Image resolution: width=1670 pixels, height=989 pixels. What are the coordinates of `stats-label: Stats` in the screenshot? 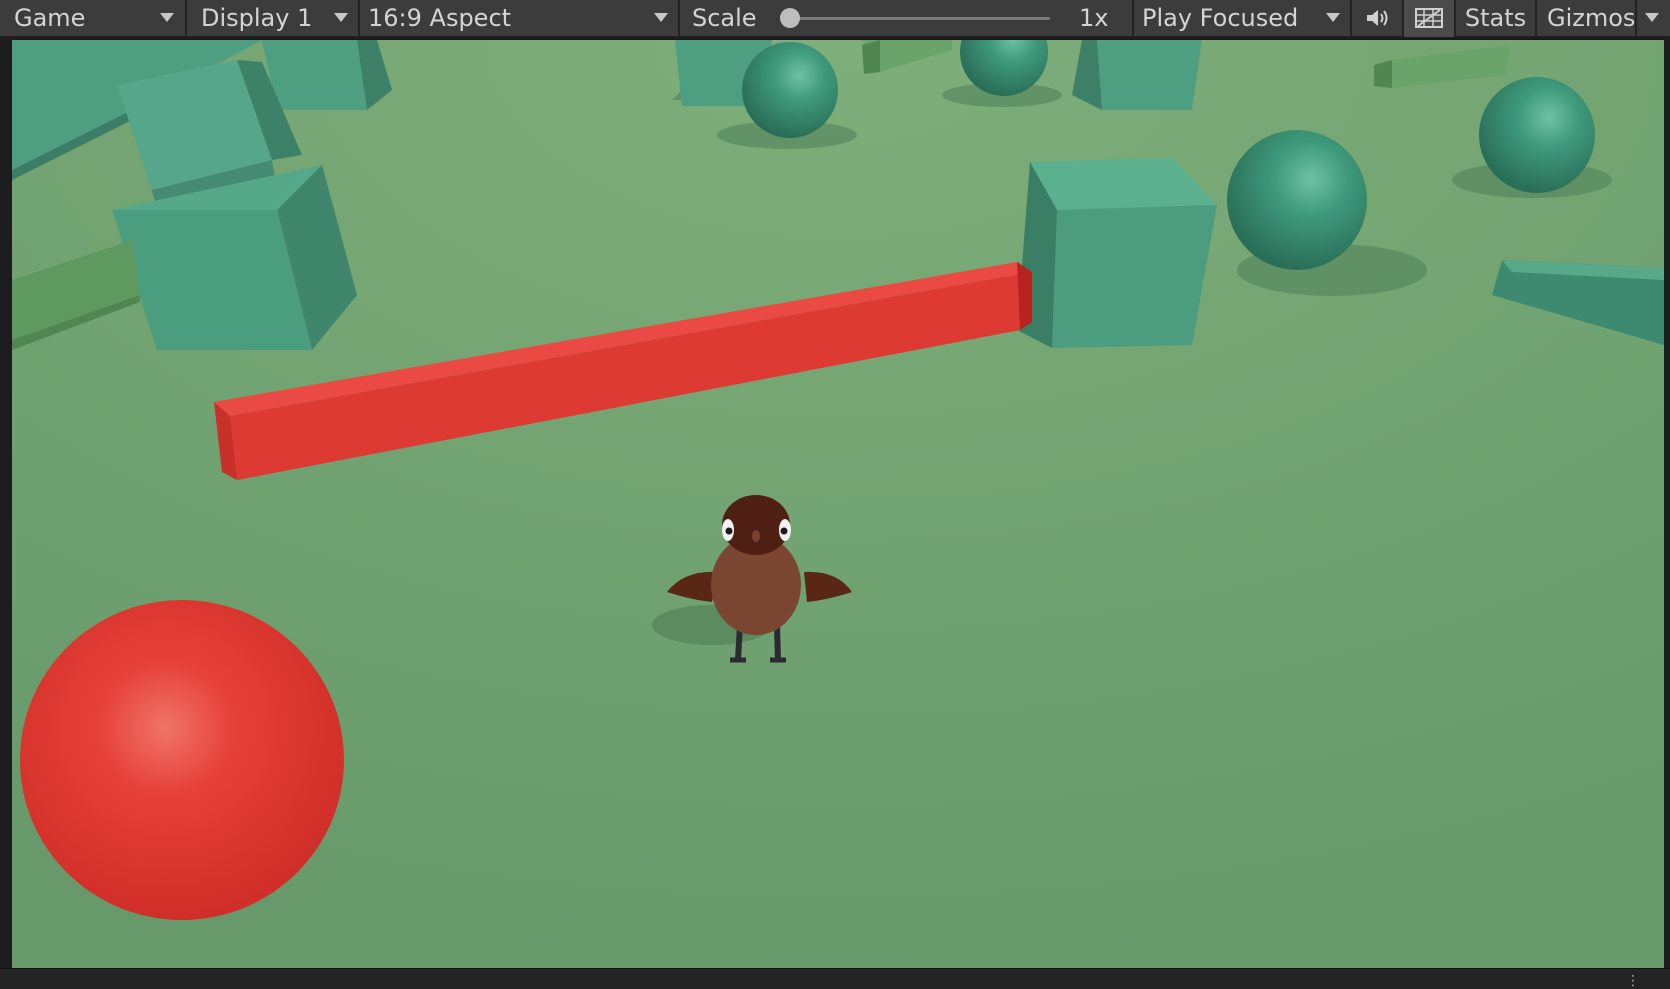 It's located at (1495, 18).